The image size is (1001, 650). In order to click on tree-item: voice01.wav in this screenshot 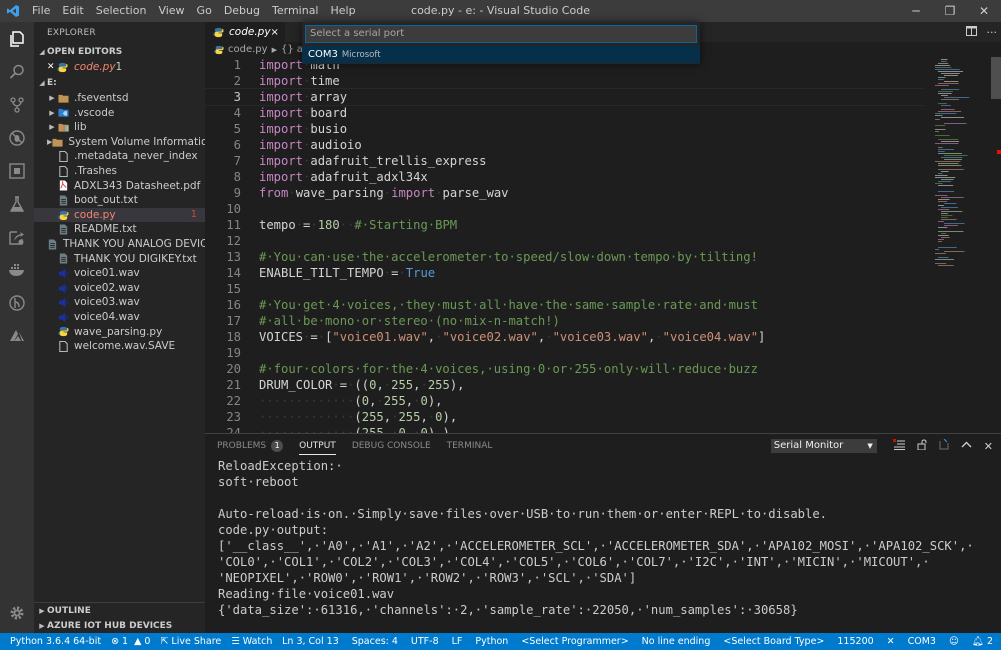, I will do `click(119, 273)`.